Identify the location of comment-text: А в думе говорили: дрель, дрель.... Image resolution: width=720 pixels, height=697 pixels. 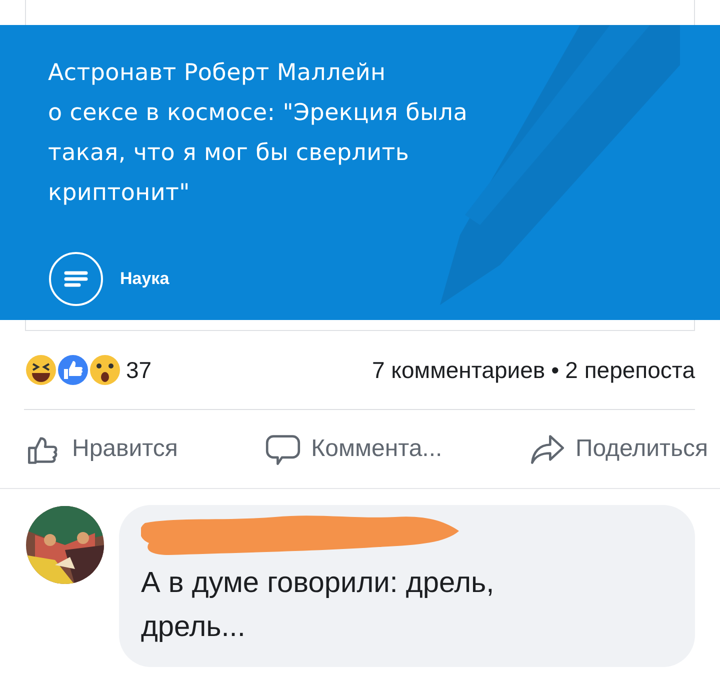
(318, 605).